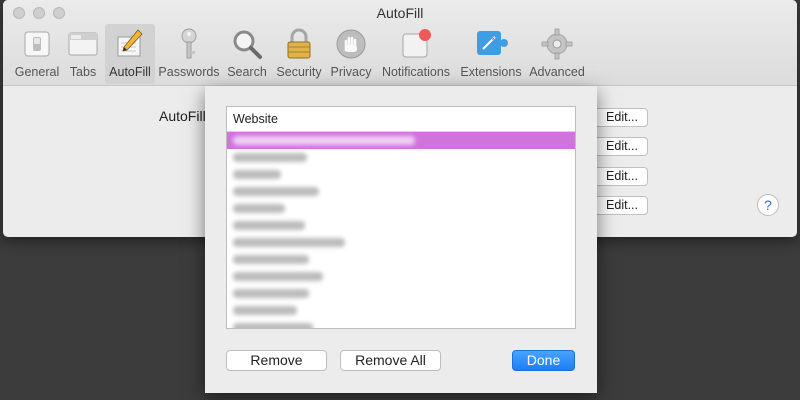  I want to click on remove-all-button: Remove All, so click(390, 360).